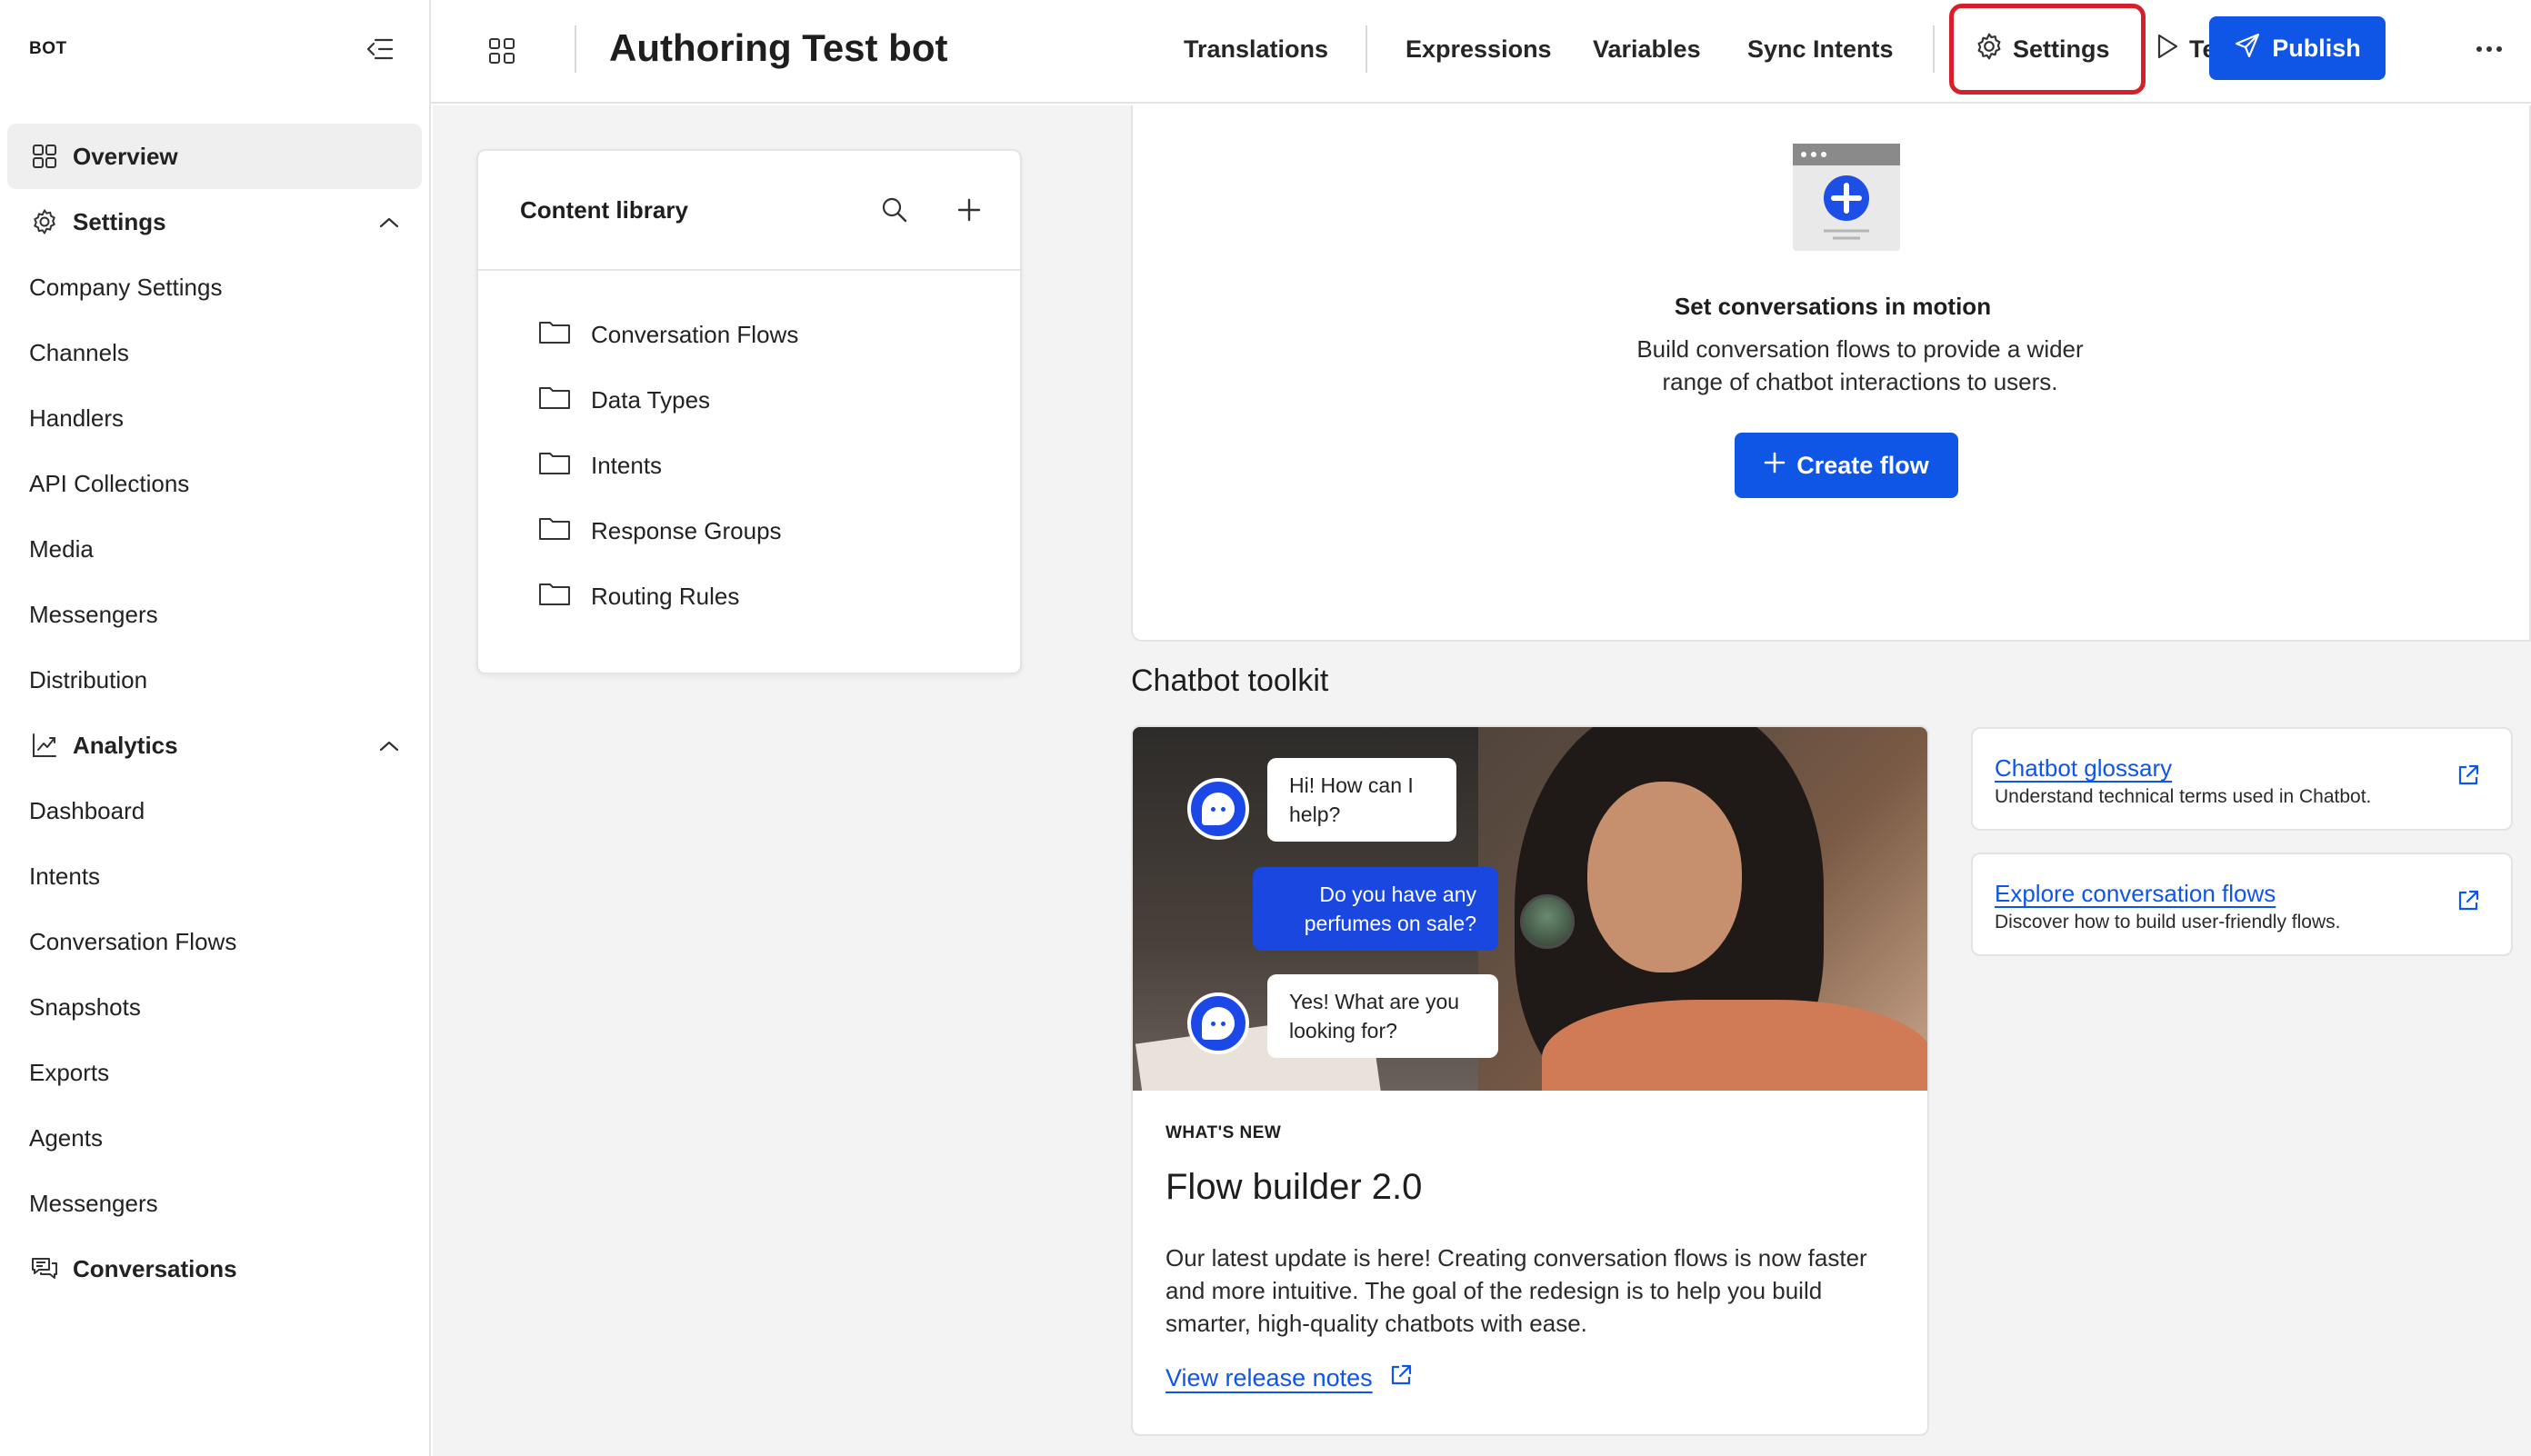  What do you see at coordinates (214, 352) in the screenshot?
I see `sidebar-item-channels: Channels` at bounding box center [214, 352].